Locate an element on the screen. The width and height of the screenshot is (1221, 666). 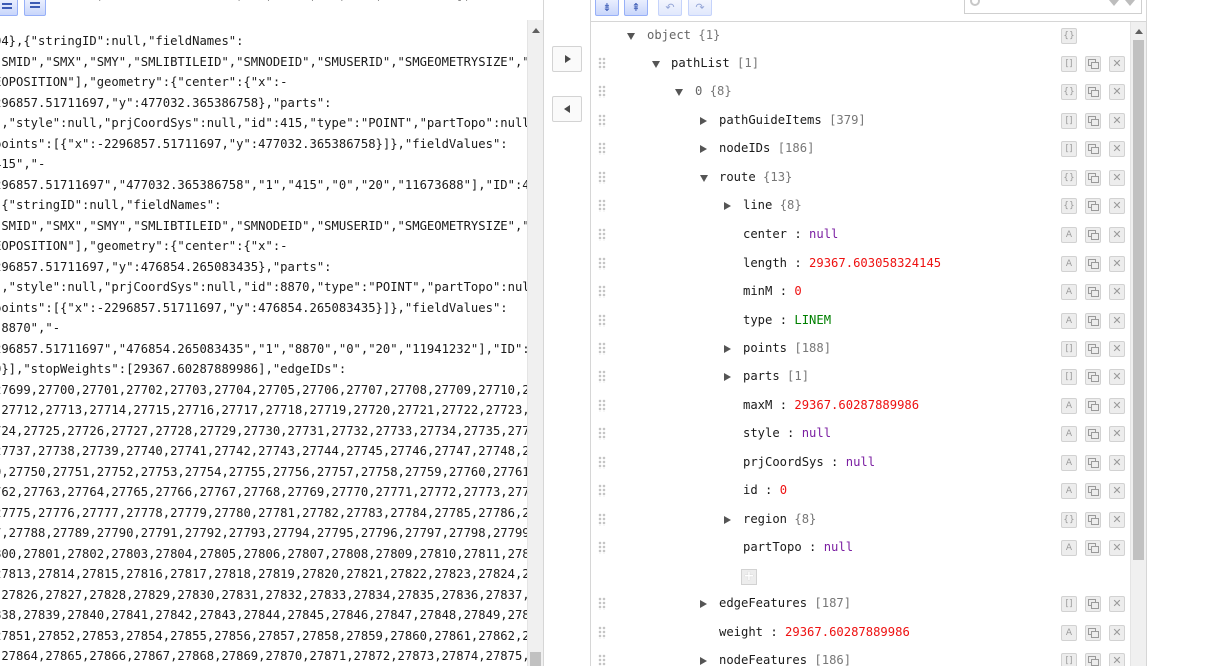
tree-row: partTopo : null A ✕ is located at coordinates (861, 548).